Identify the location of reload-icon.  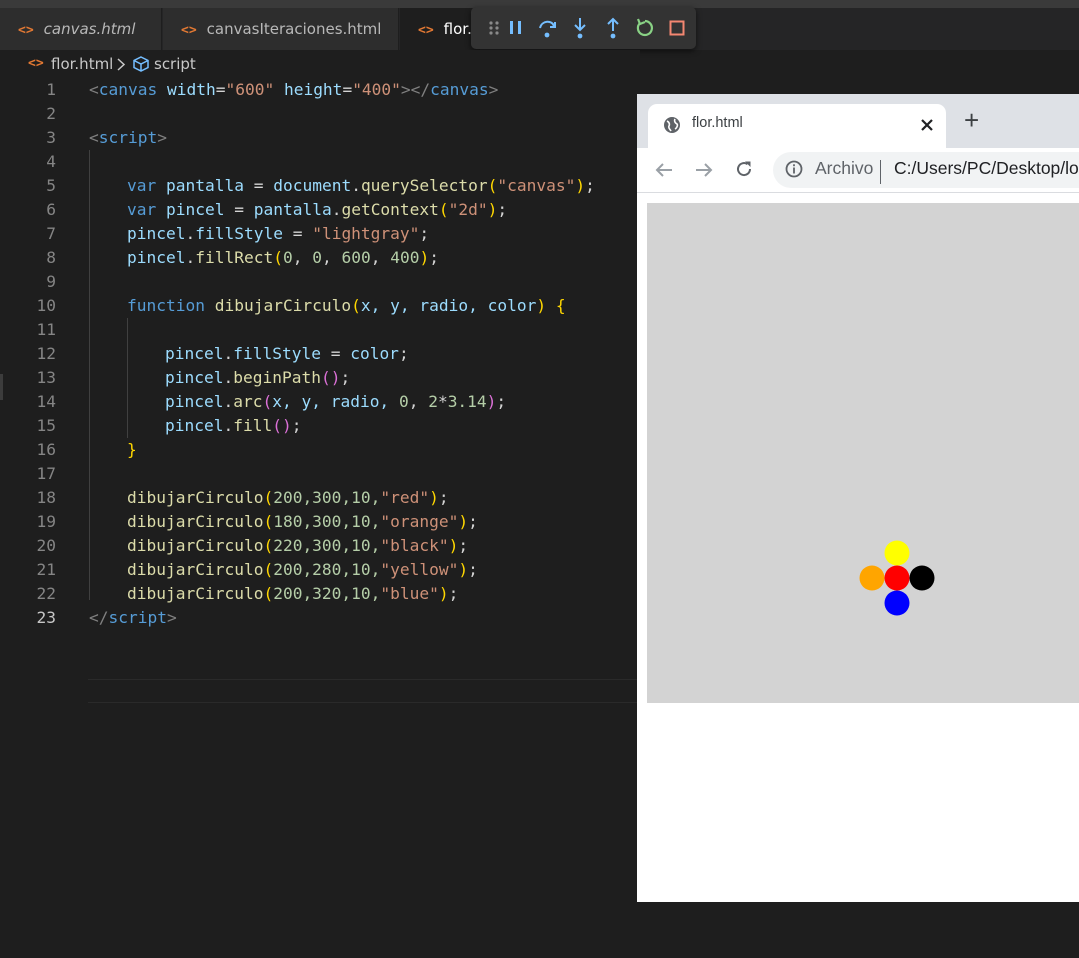
(744, 169).